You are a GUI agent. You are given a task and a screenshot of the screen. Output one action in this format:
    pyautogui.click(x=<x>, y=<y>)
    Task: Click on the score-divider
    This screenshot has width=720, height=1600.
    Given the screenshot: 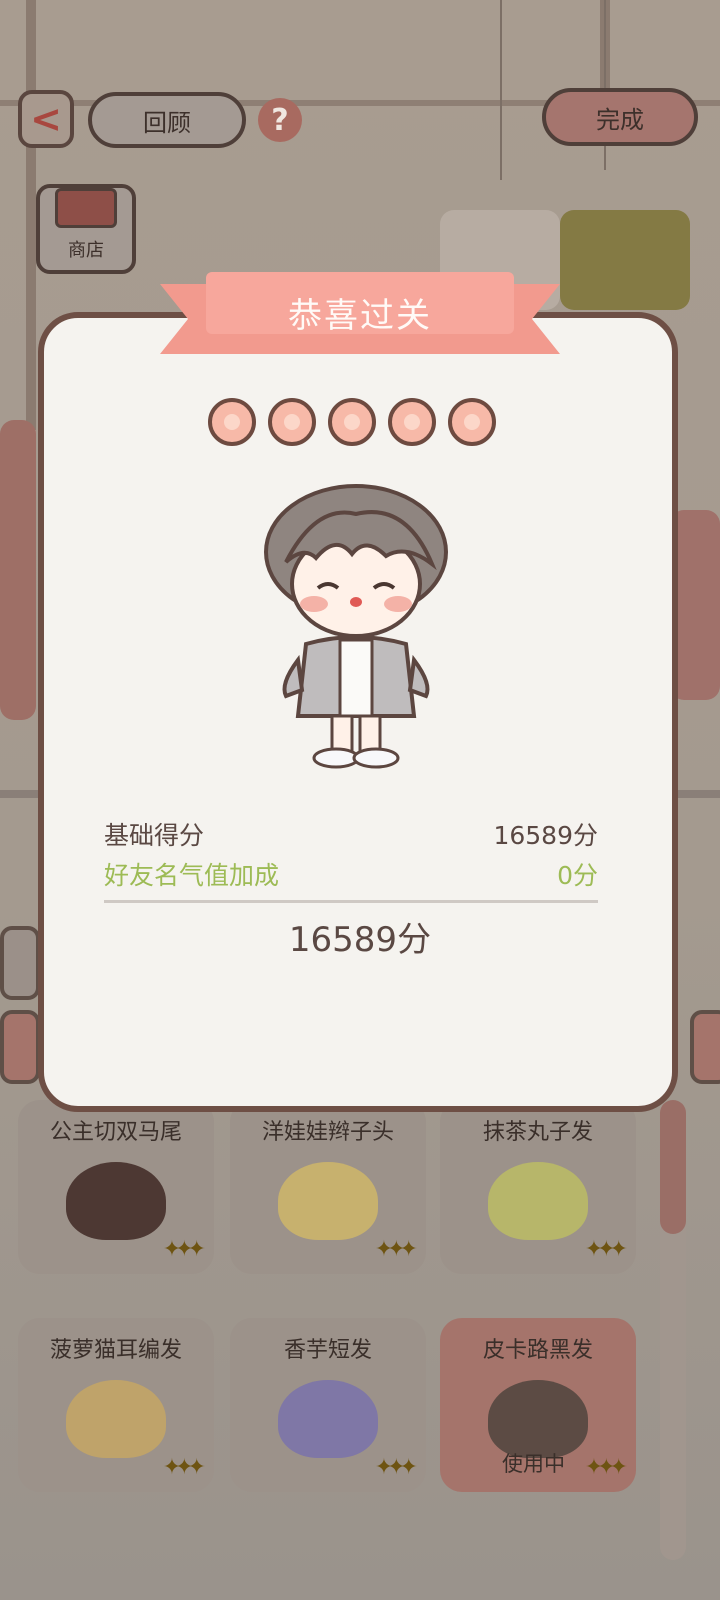 What is the action you would take?
    pyautogui.click(x=351, y=901)
    